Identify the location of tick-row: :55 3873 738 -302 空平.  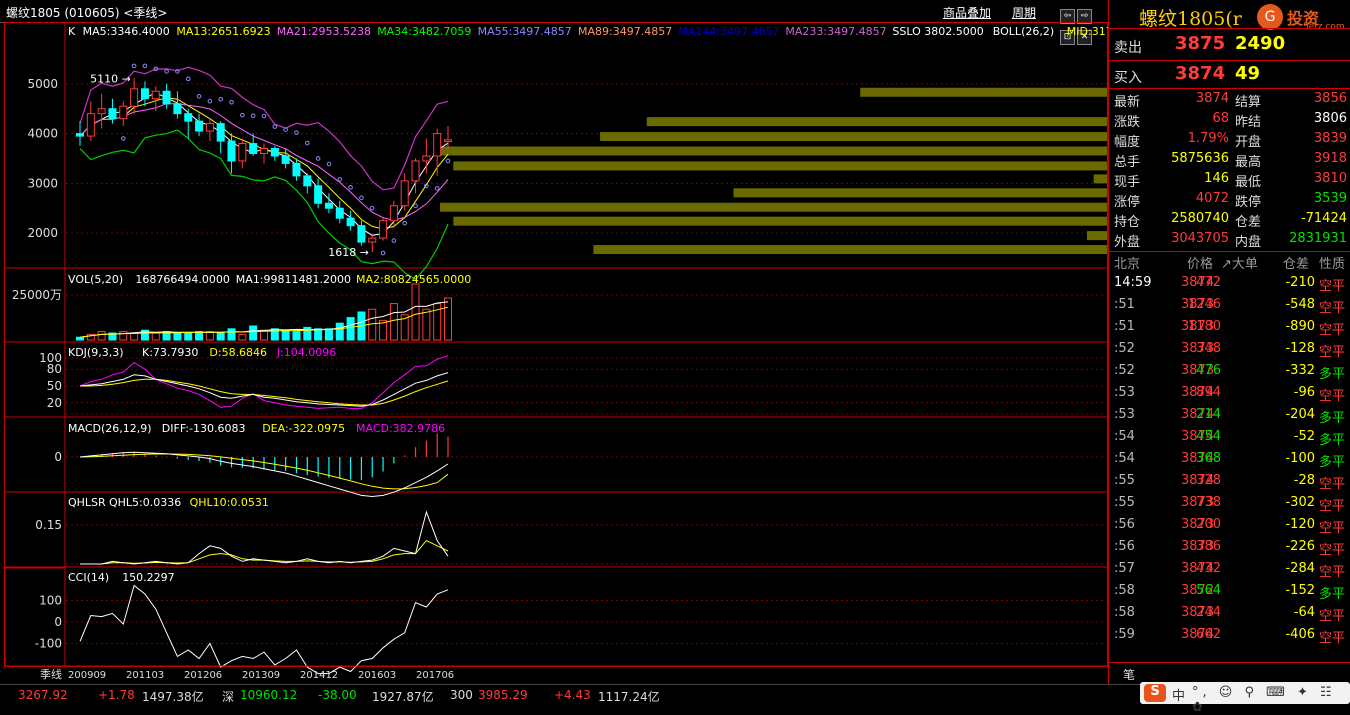
(1229, 506).